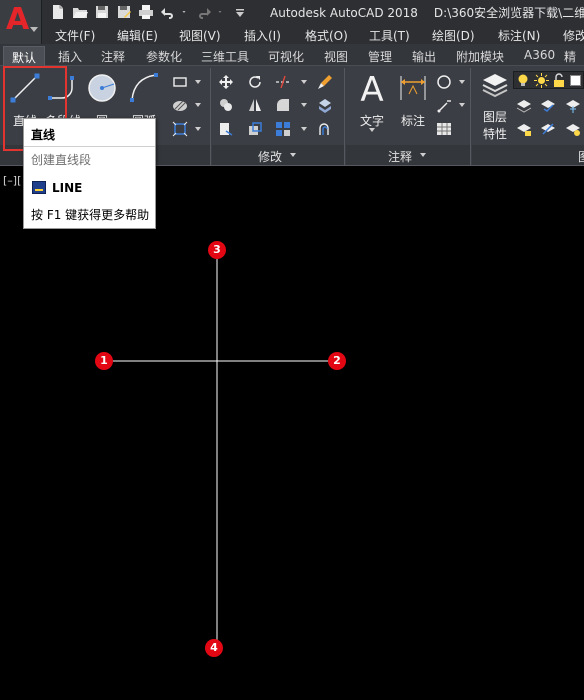  What do you see at coordinates (326, 35) in the screenshot?
I see `menu-format: 格式(O)` at bounding box center [326, 35].